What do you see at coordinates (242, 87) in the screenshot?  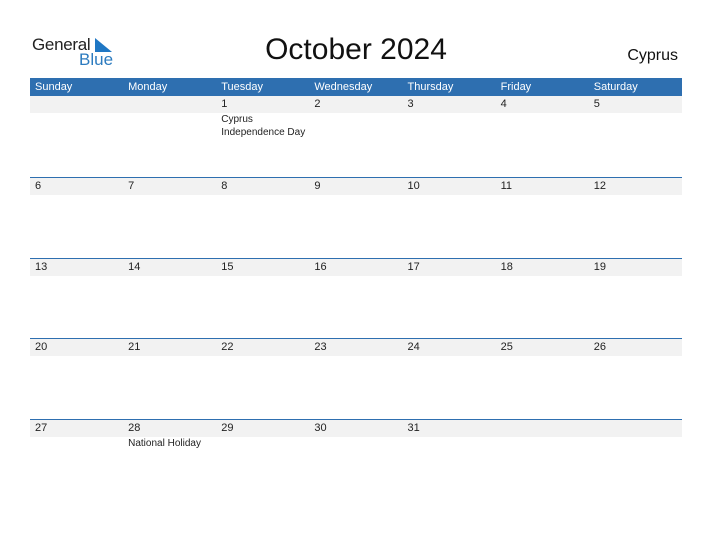 I see `weekday-tuesday: Tuesday` at bounding box center [242, 87].